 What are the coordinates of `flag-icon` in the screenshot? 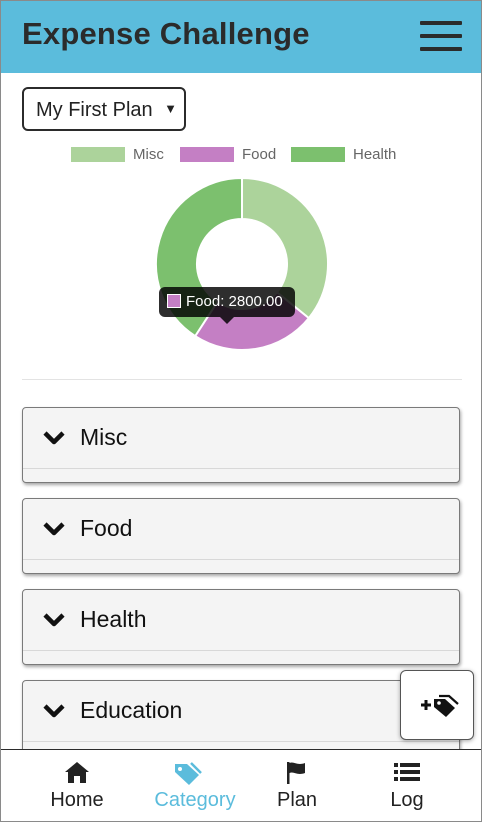 It's located at (296, 773).